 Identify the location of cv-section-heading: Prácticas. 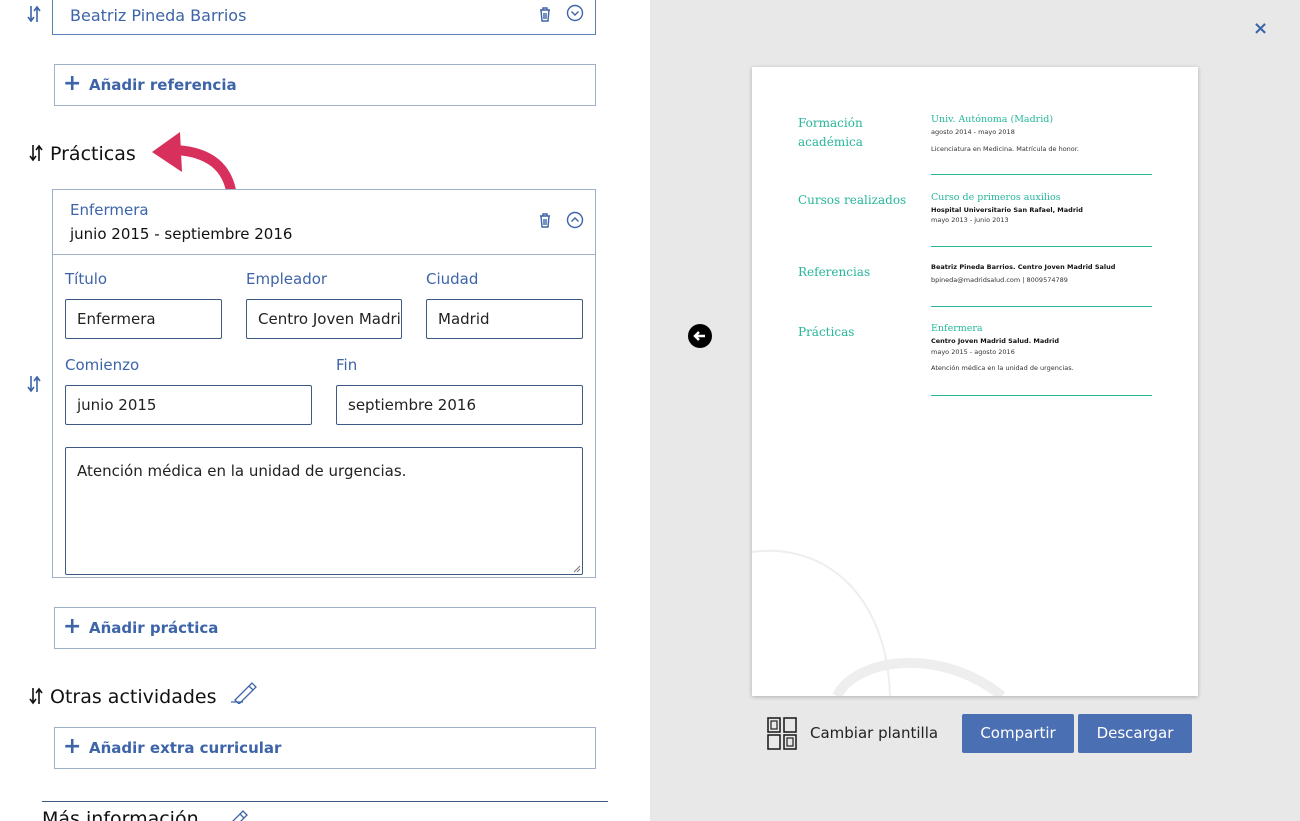
(826, 332).